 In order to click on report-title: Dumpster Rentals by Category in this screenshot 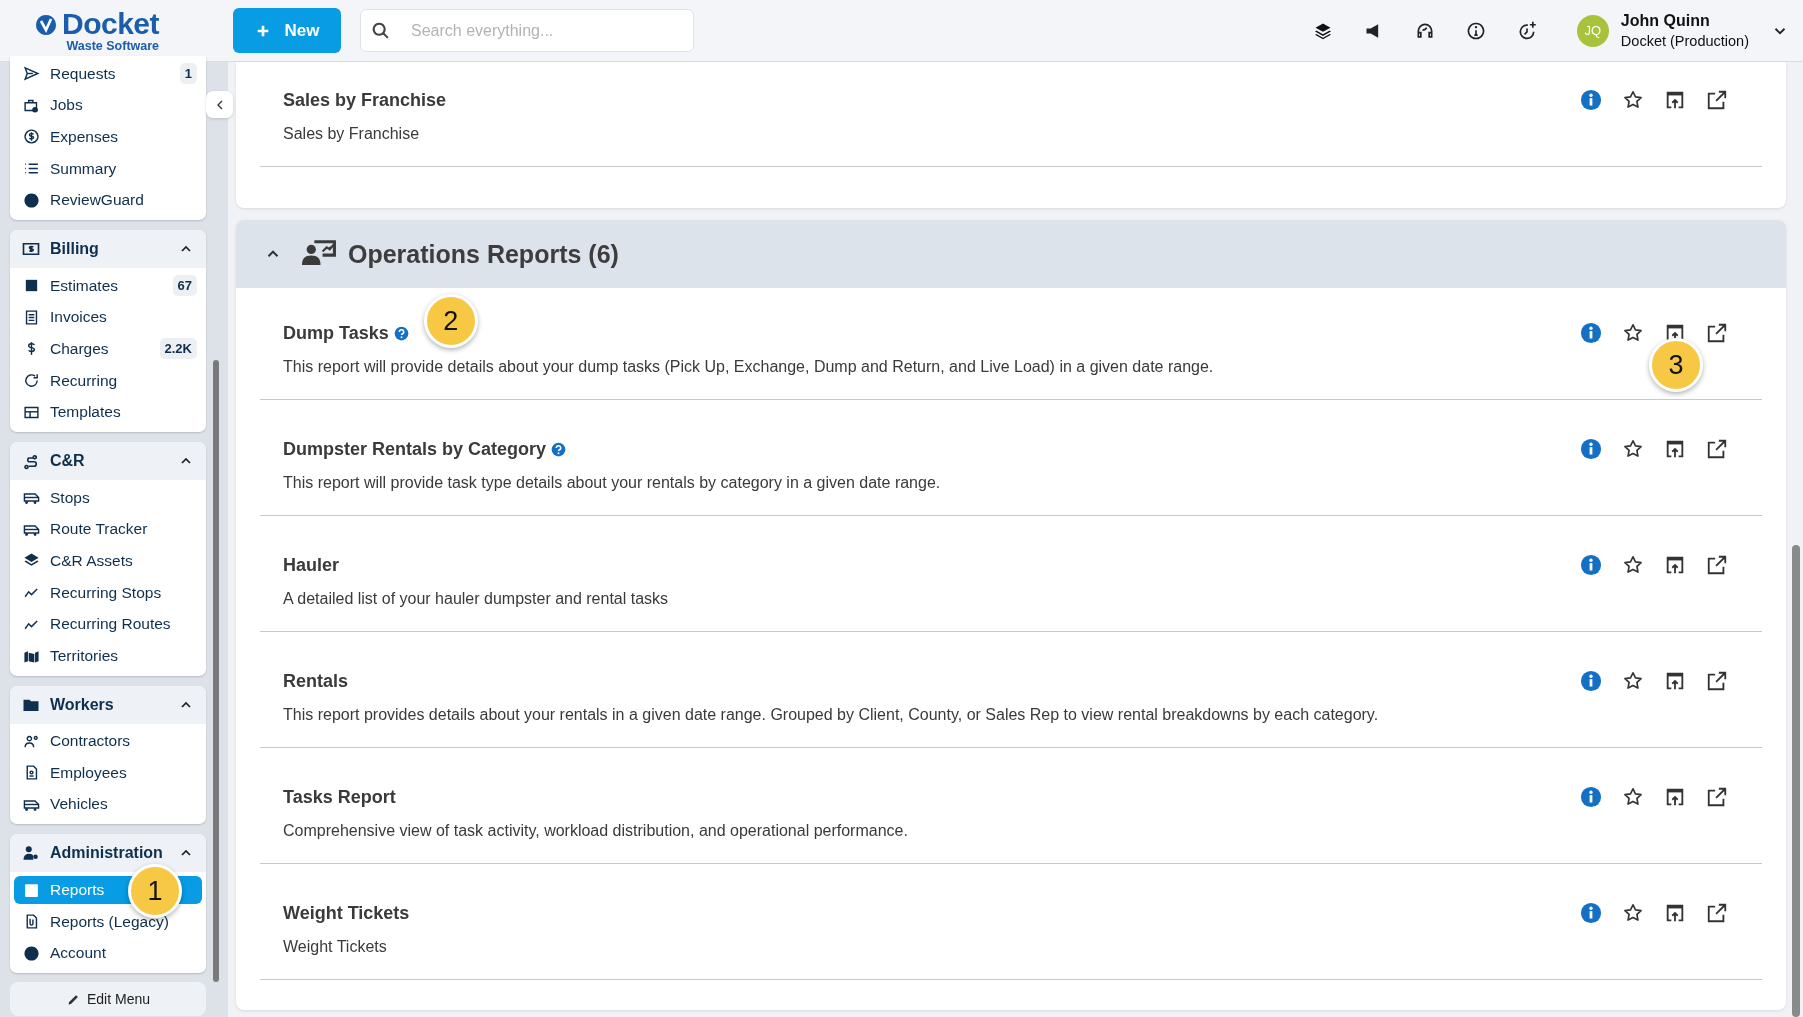, I will do `click(415, 449)`.